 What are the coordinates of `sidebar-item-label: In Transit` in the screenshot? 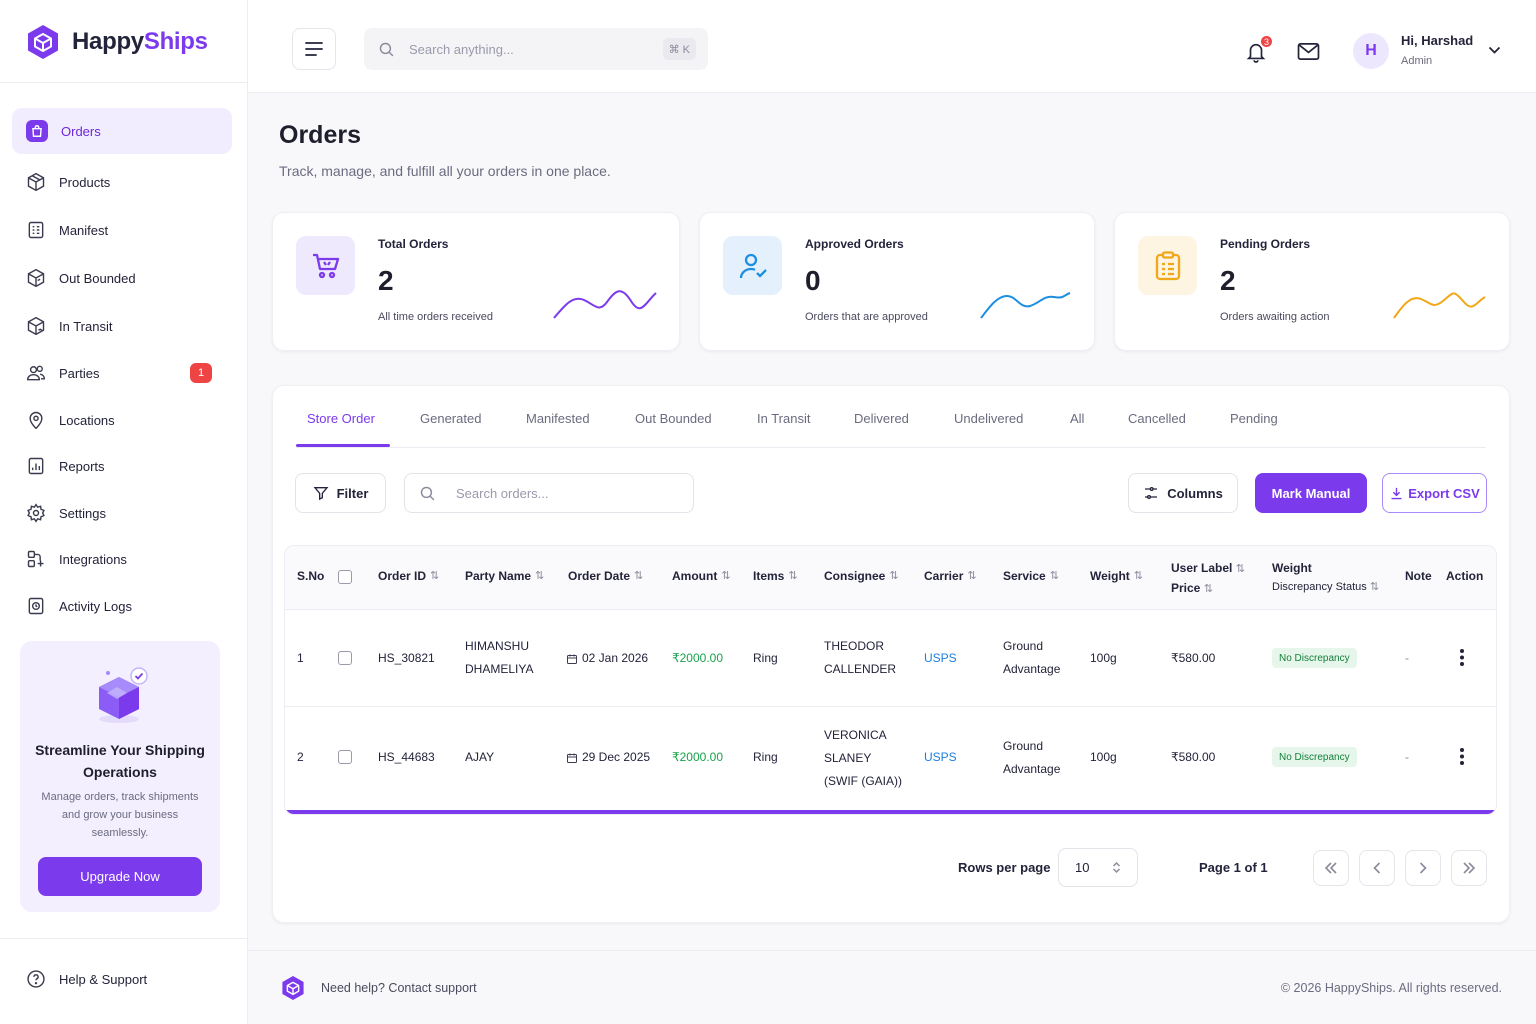 It's located at (86, 326).